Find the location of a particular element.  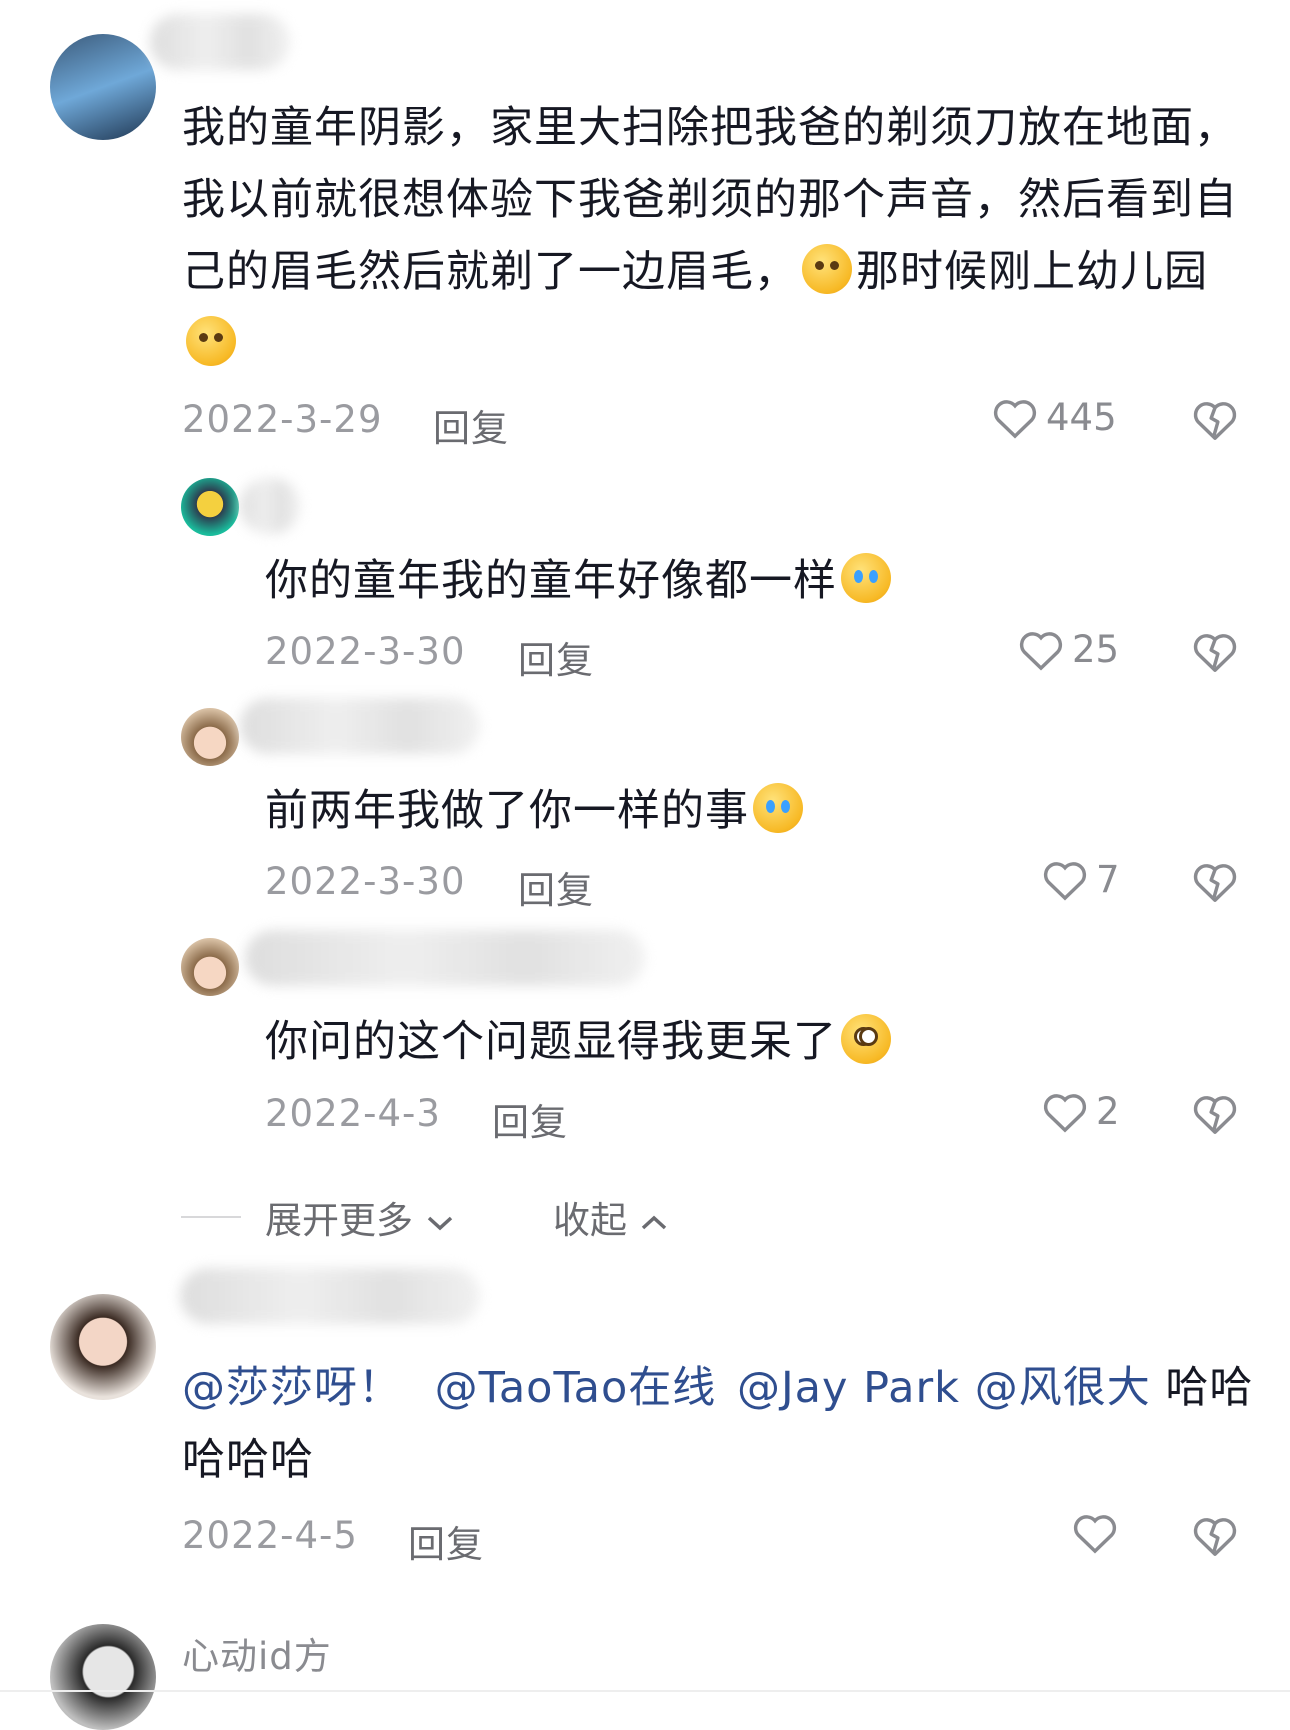

mention-link: @TaoTao在线 is located at coordinates (576, 1388).